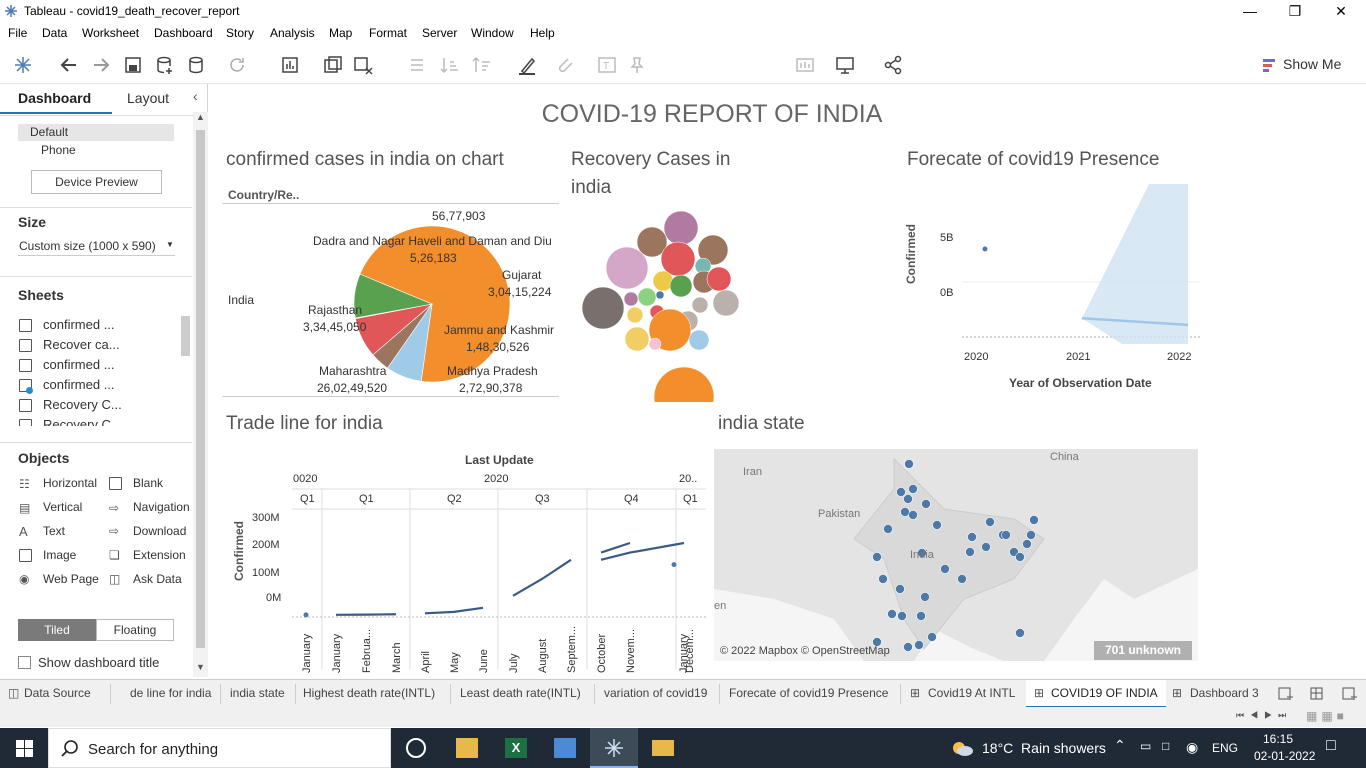 This screenshot has height=768, width=1366. What do you see at coordinates (153, 556) in the screenshot?
I see `object-extension: ❏ Extension` at bounding box center [153, 556].